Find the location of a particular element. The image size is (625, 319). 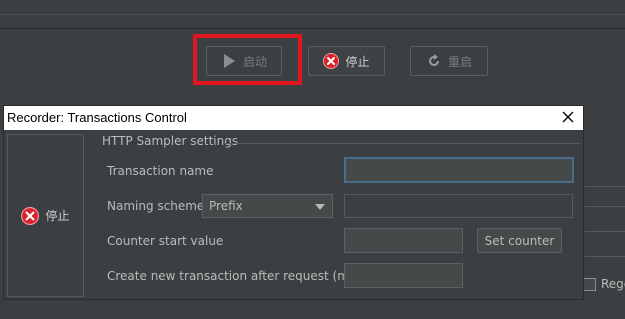

create-new-transaction-input is located at coordinates (403, 275).